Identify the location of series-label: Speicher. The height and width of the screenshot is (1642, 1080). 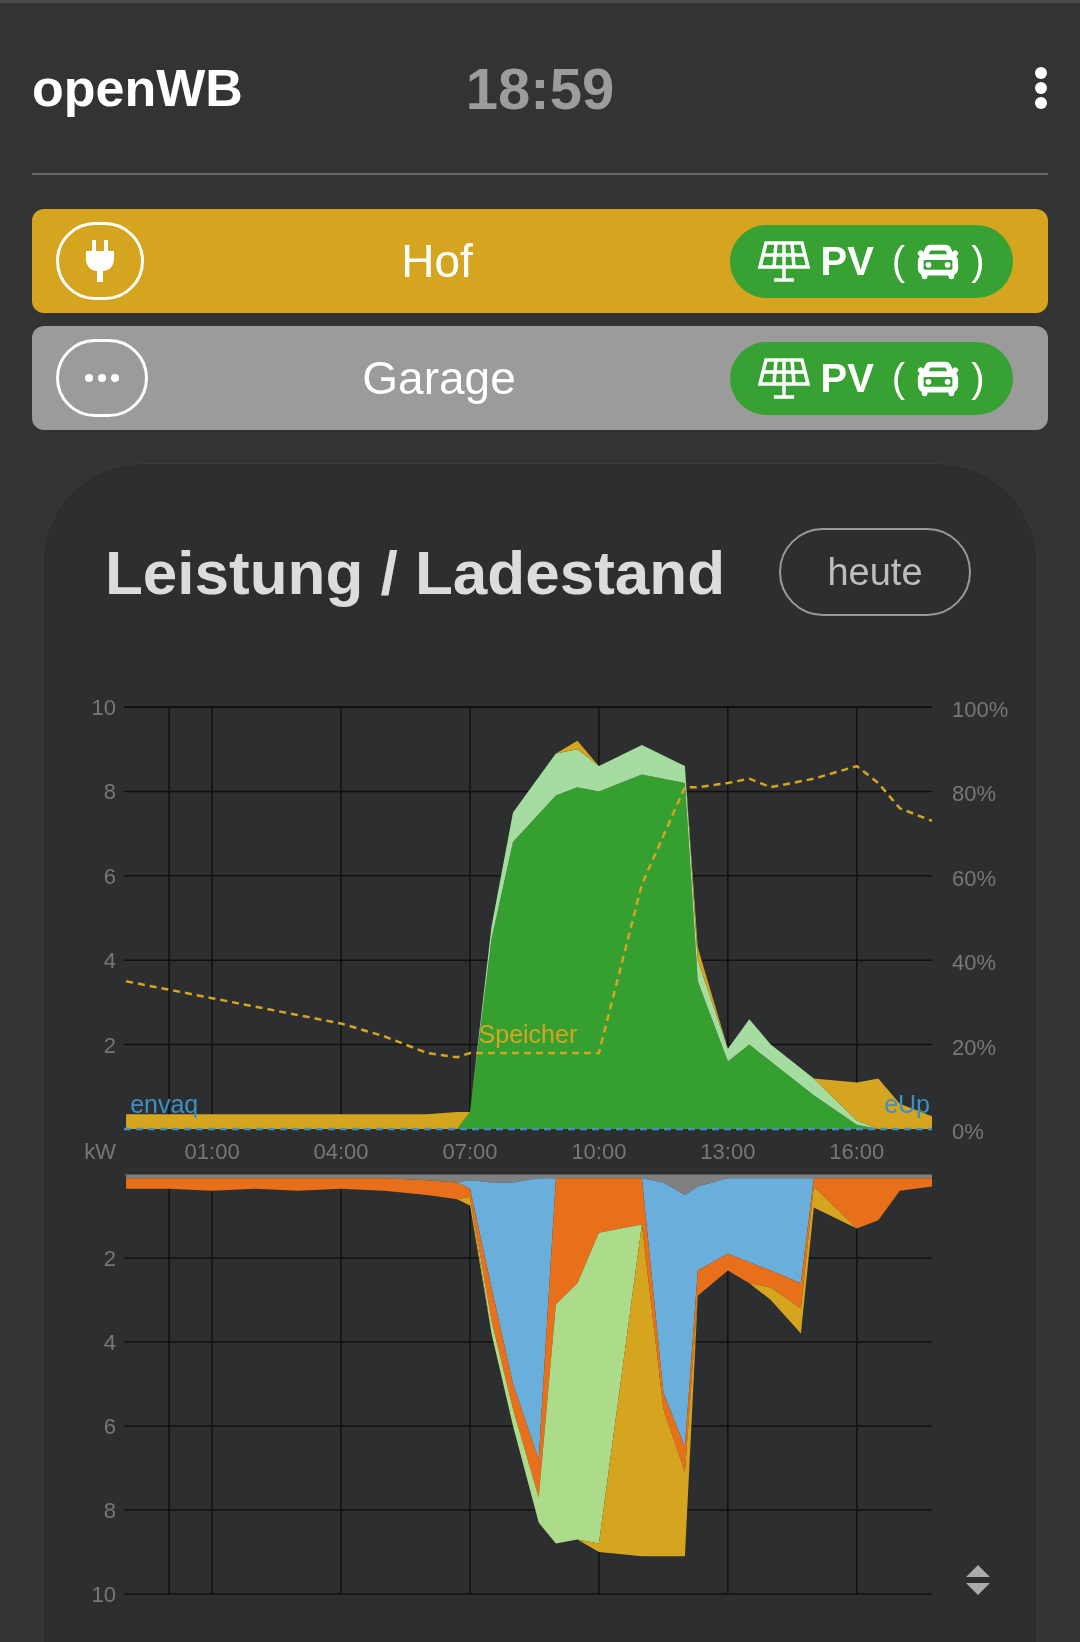
(528, 1034).